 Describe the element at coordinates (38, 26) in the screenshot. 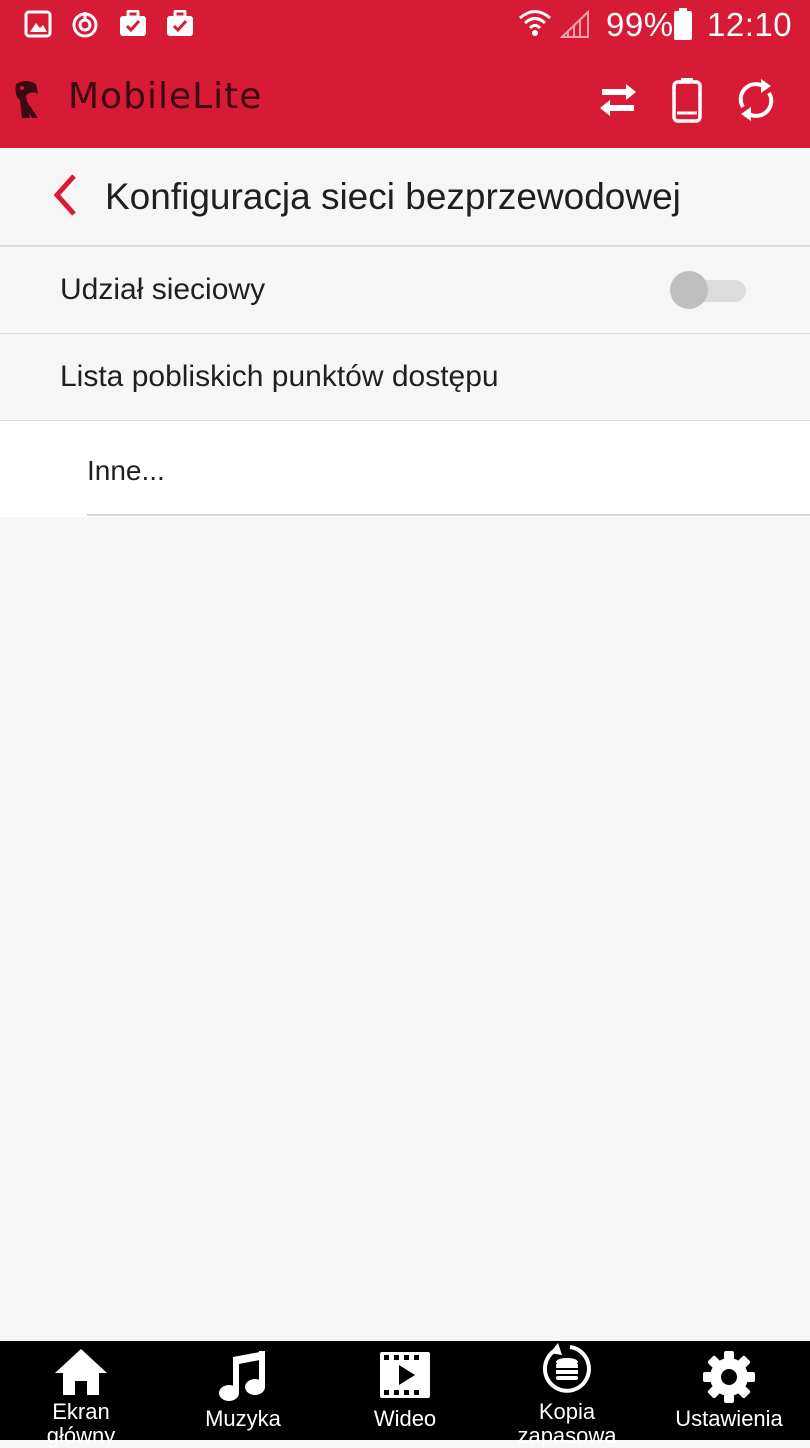

I see `gallery-icon` at that location.